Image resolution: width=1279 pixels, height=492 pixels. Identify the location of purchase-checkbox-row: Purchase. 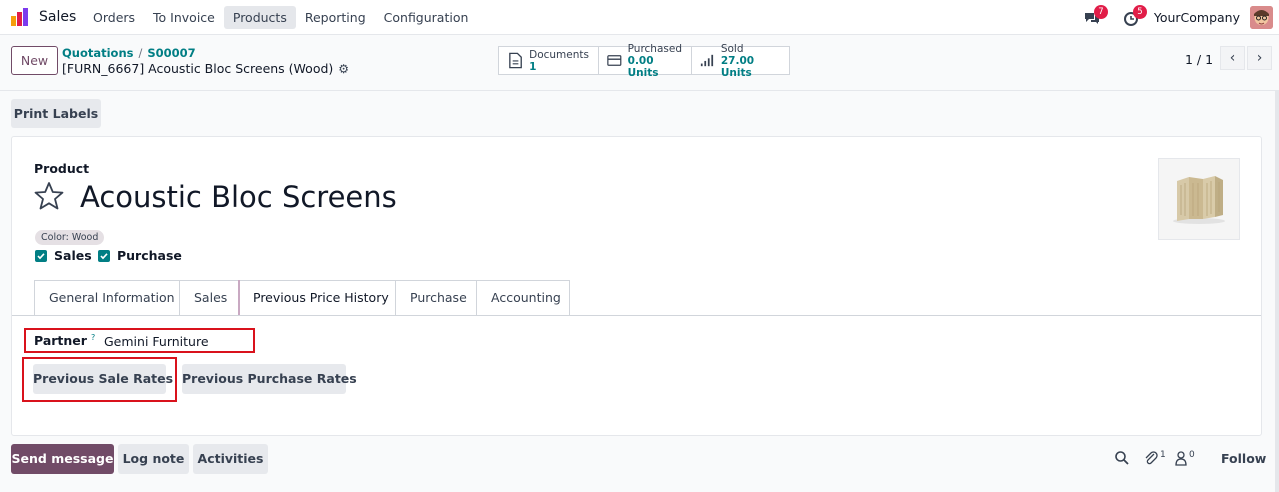
(140, 255).